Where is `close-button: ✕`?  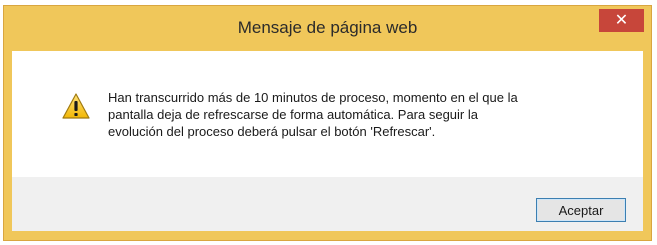
close-button: ✕ is located at coordinates (621, 20).